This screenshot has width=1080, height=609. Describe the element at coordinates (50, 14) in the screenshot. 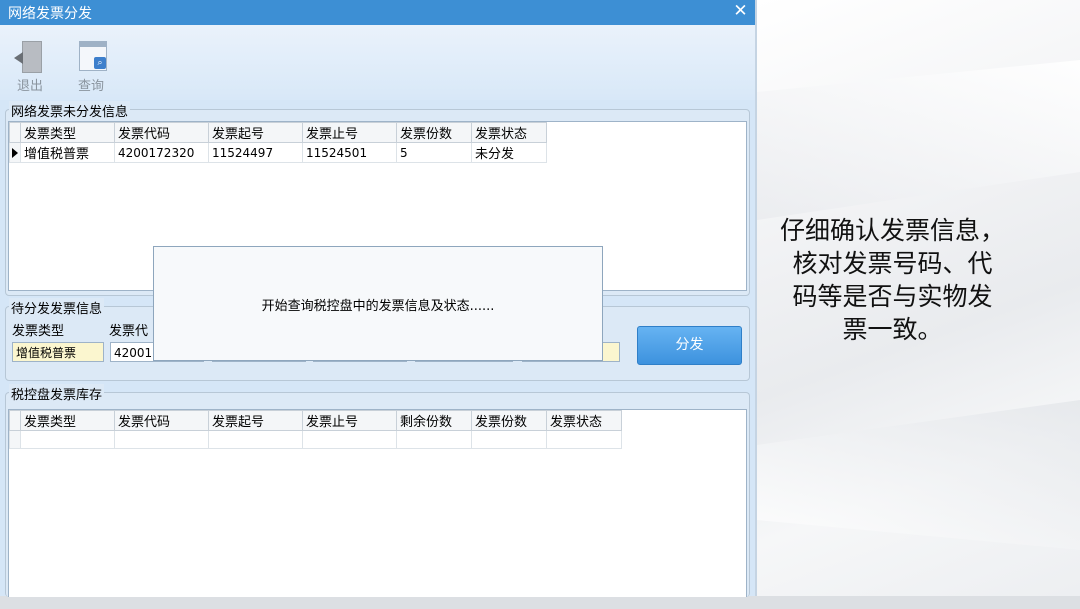

I see `window-title: 网络发票分发` at that location.